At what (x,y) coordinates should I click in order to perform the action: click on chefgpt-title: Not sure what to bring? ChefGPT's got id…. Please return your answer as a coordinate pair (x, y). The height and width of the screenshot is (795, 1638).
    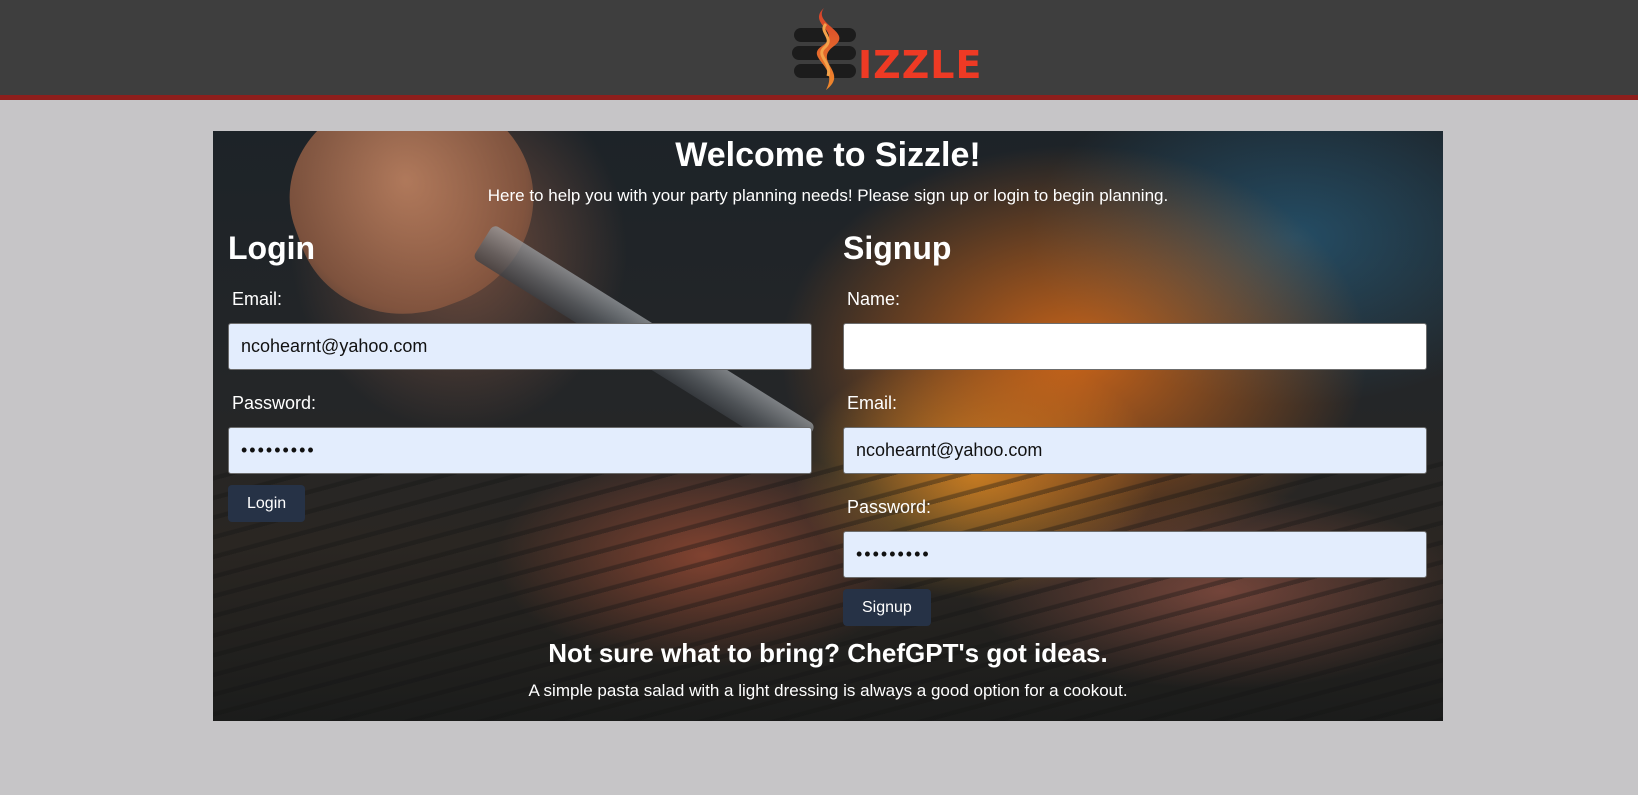
    Looking at the image, I should click on (828, 653).